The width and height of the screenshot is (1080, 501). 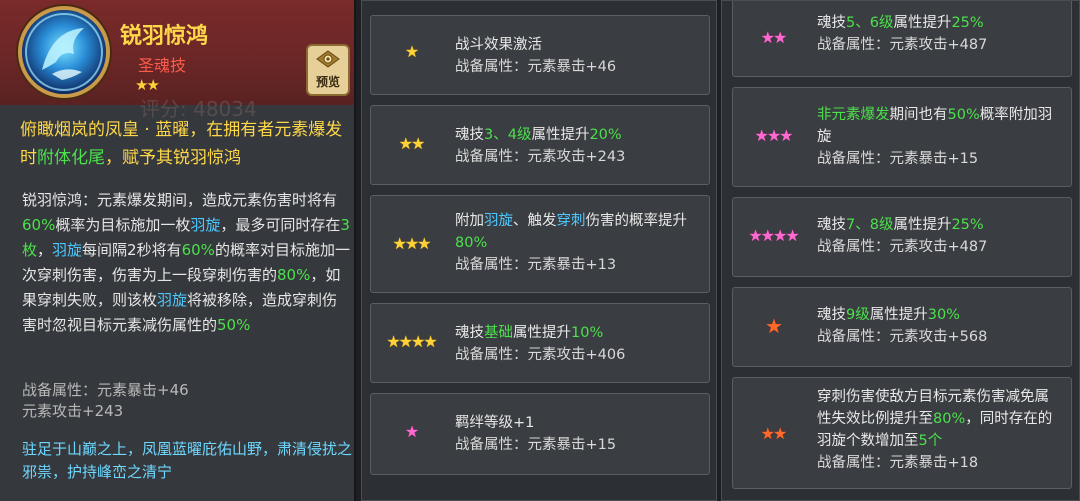 I want to click on skill-stars: ★★, so click(x=147, y=85).